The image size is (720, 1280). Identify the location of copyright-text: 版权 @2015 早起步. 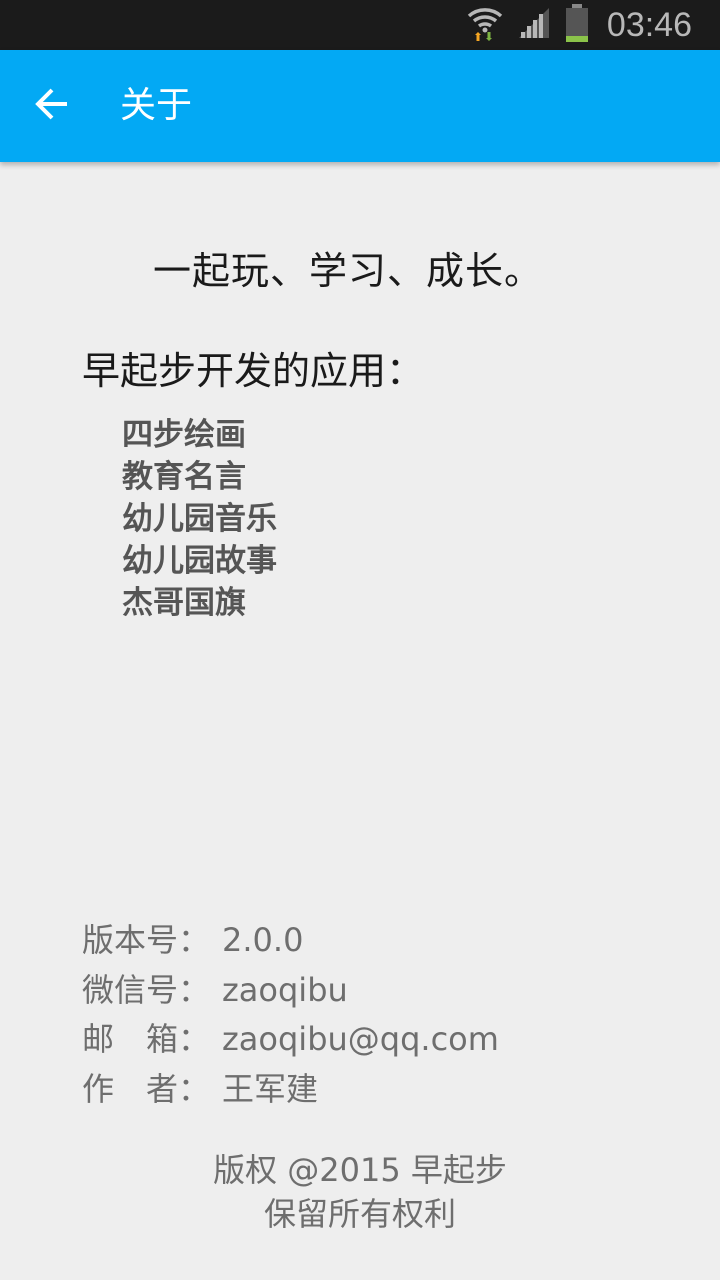
(360, 1170).